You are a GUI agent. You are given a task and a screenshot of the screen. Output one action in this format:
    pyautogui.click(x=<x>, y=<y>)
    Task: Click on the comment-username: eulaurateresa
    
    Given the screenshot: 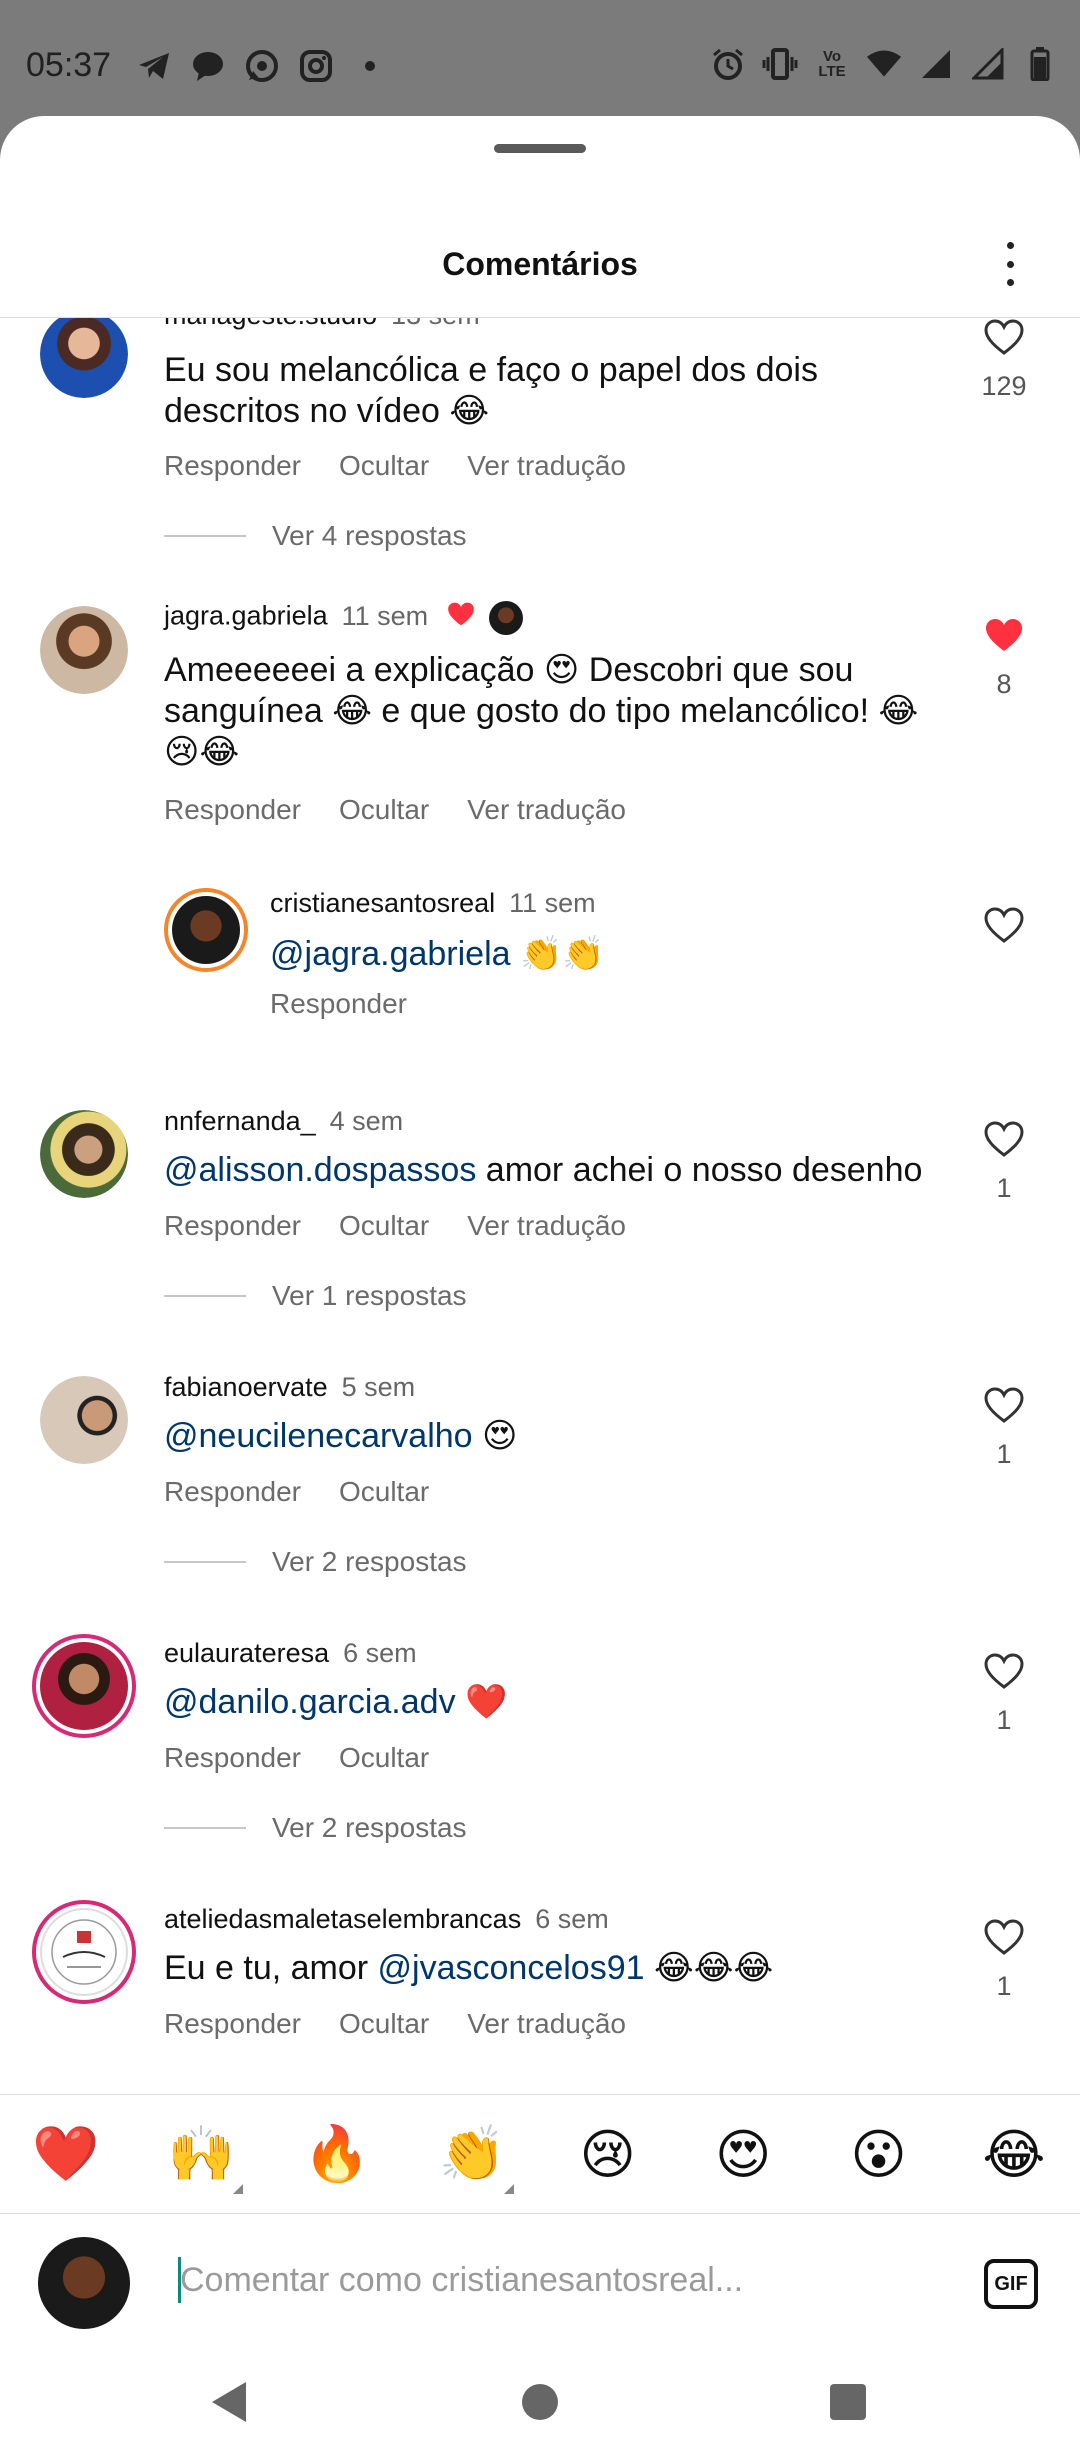 What is the action you would take?
    pyautogui.click(x=246, y=1653)
    